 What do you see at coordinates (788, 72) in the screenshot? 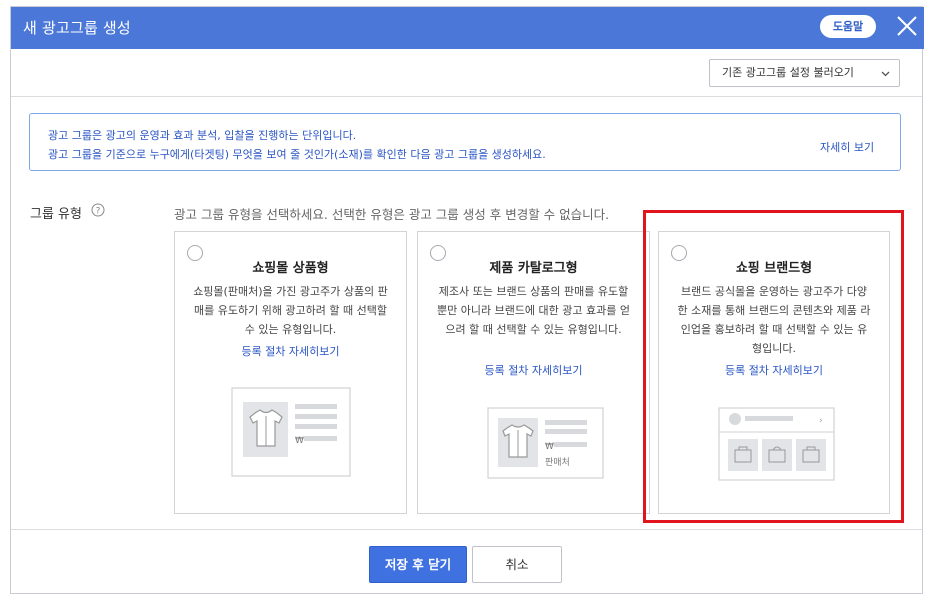
I see `load-existing-settings-label: 기존 광고그룹 설정 불러오기` at bounding box center [788, 72].